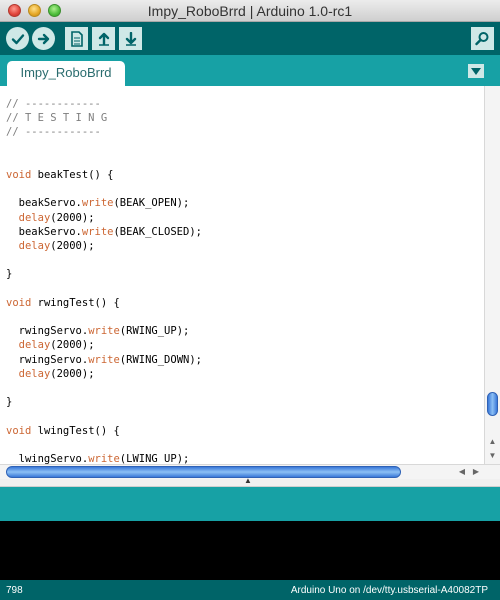 Image resolution: width=500 pixels, height=600 pixels. Describe the element at coordinates (63, 302) in the screenshot. I see `code-line: void rwingTest() {` at that location.